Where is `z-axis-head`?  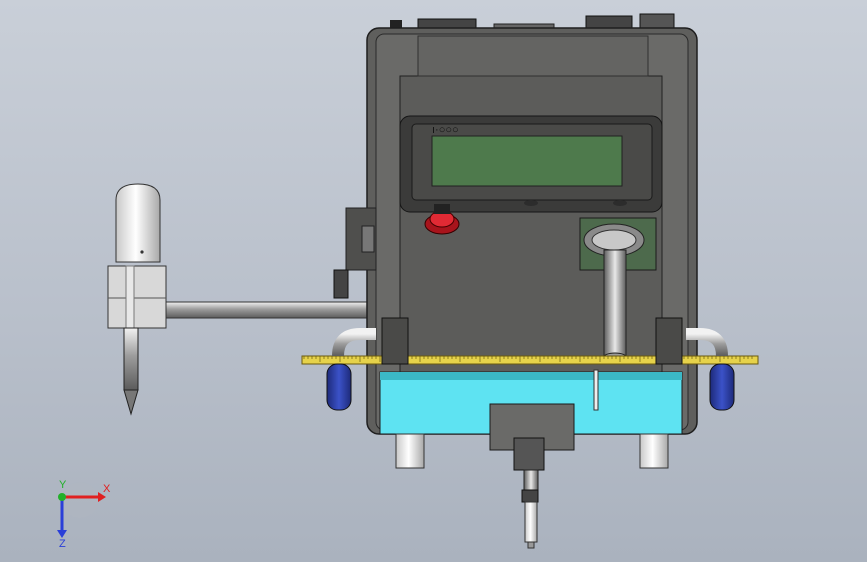
z-axis-head is located at coordinates (62, 534).